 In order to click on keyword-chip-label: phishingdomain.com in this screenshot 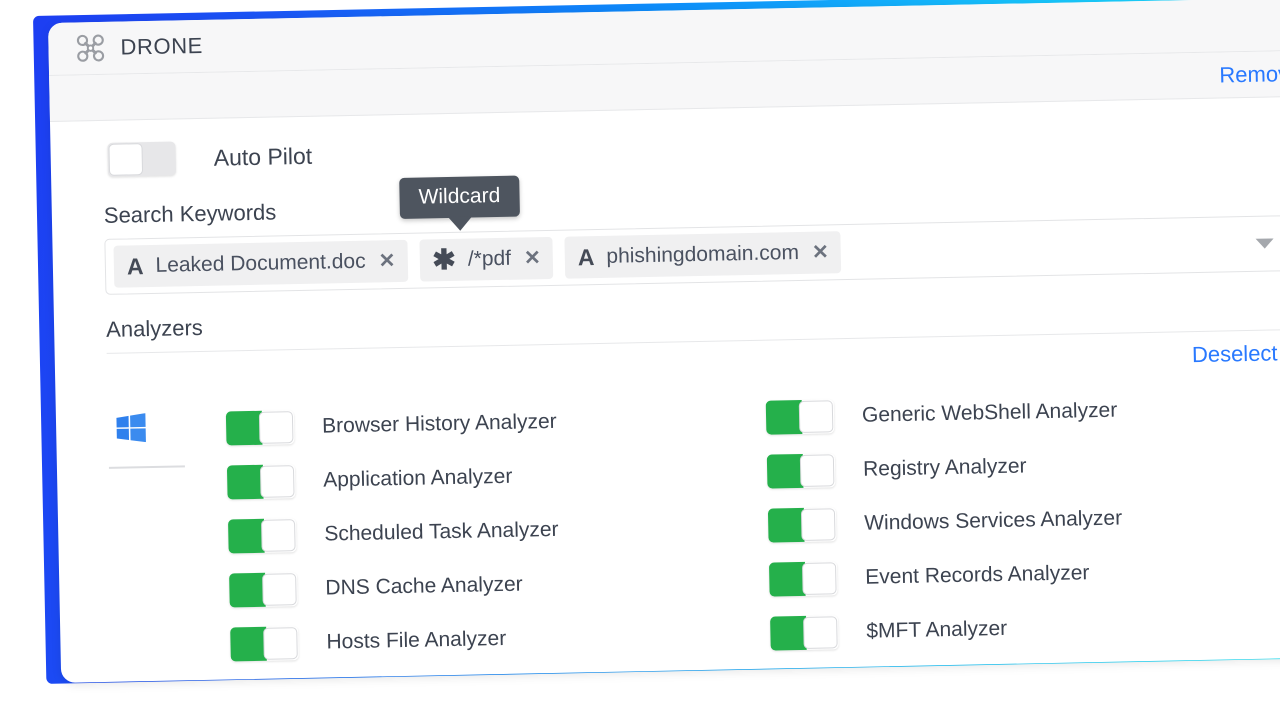, I will do `click(703, 254)`.